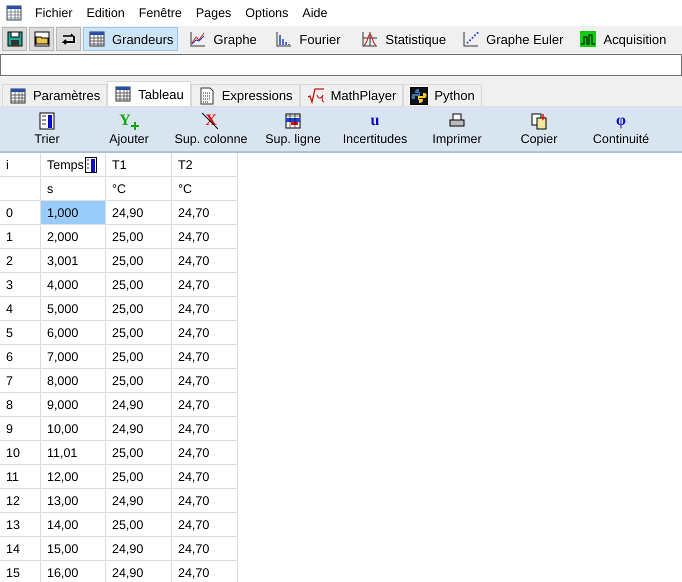 This screenshot has width=682, height=582. I want to click on column-header: T1, so click(139, 165).